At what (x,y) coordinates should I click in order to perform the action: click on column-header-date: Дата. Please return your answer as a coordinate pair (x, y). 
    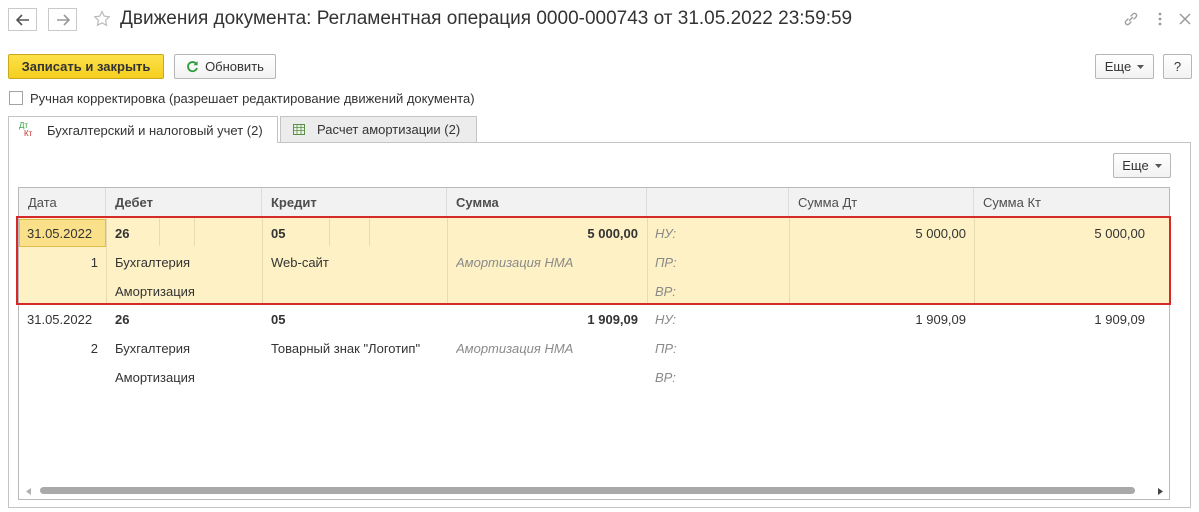
    Looking at the image, I should click on (62, 202).